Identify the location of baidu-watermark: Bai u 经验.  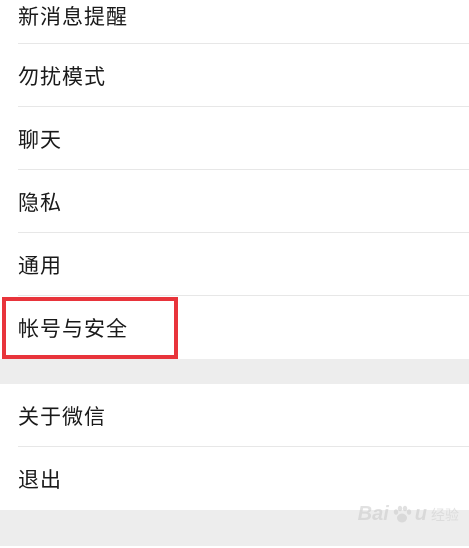
(408, 514).